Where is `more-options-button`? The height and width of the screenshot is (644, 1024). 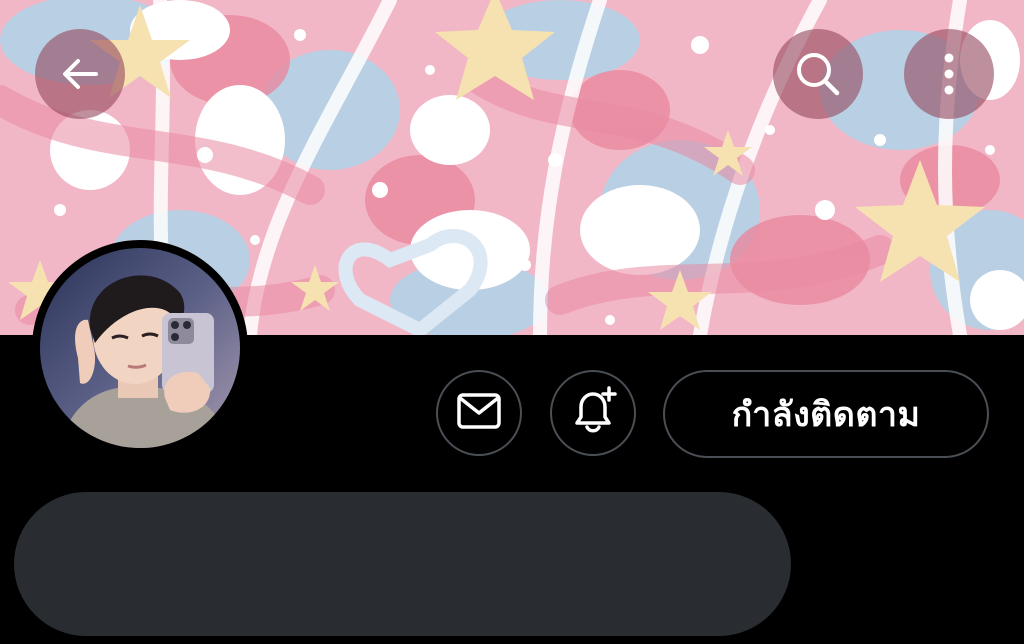 more-options-button is located at coordinates (949, 74).